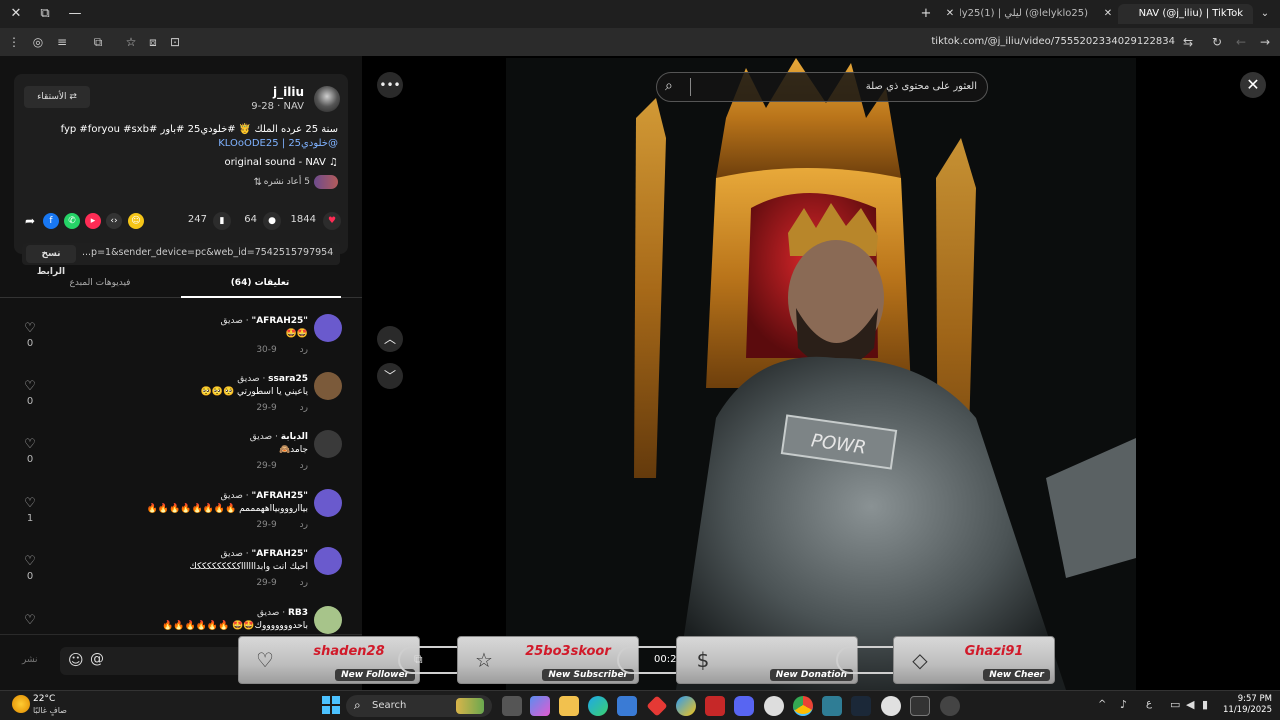 This screenshot has width=1280, height=720. What do you see at coordinates (30, 660) in the screenshot?
I see `post-comment-button: نشر` at bounding box center [30, 660].